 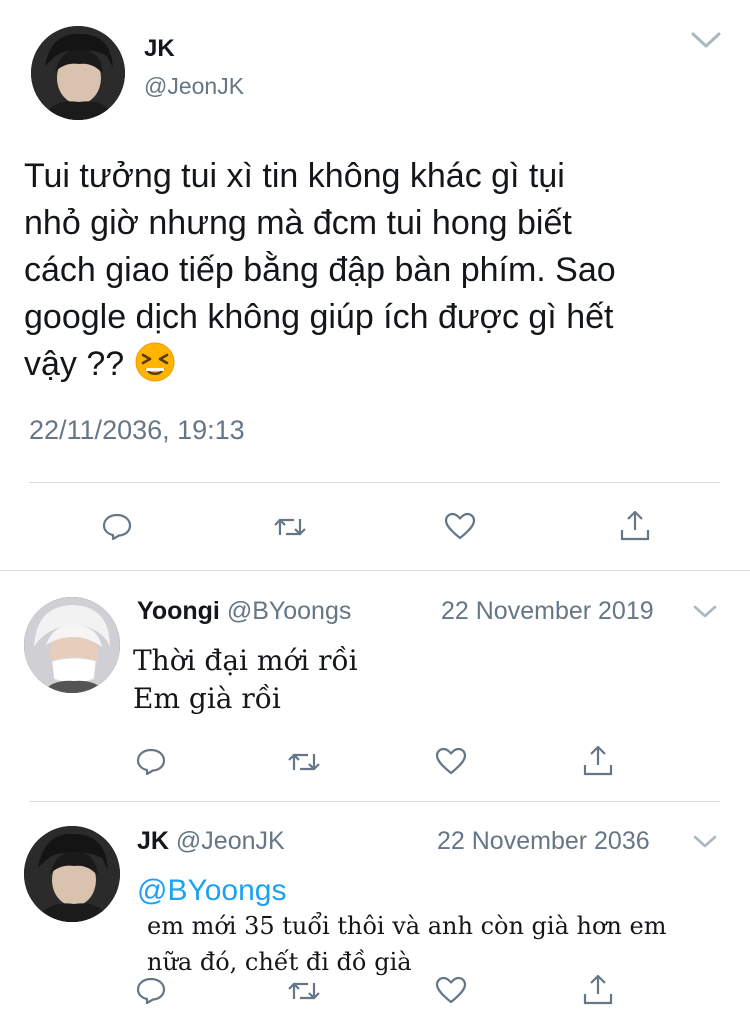 I want to click on divider, so click(x=374, y=482).